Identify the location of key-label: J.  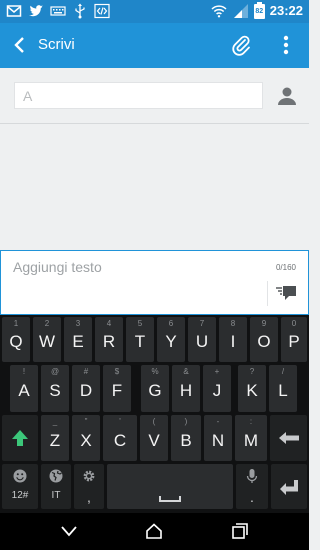
(217, 390).